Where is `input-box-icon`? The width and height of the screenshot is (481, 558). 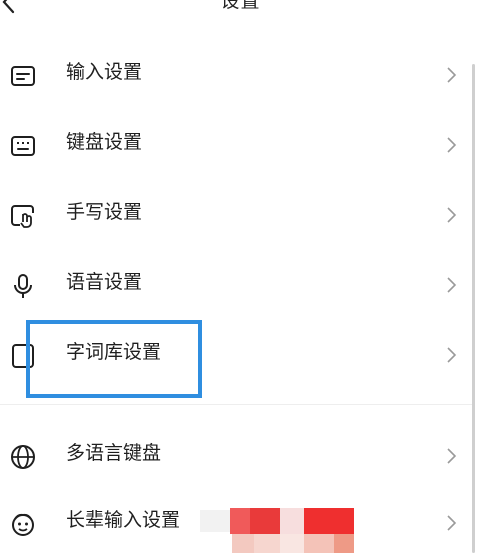 input-box-icon is located at coordinates (23, 76).